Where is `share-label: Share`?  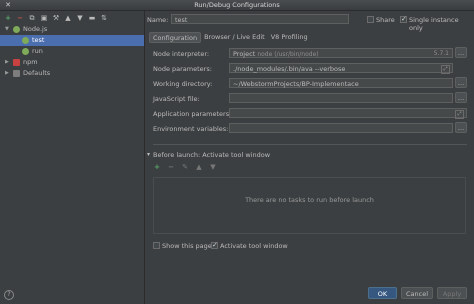 share-label: Share is located at coordinates (385, 20).